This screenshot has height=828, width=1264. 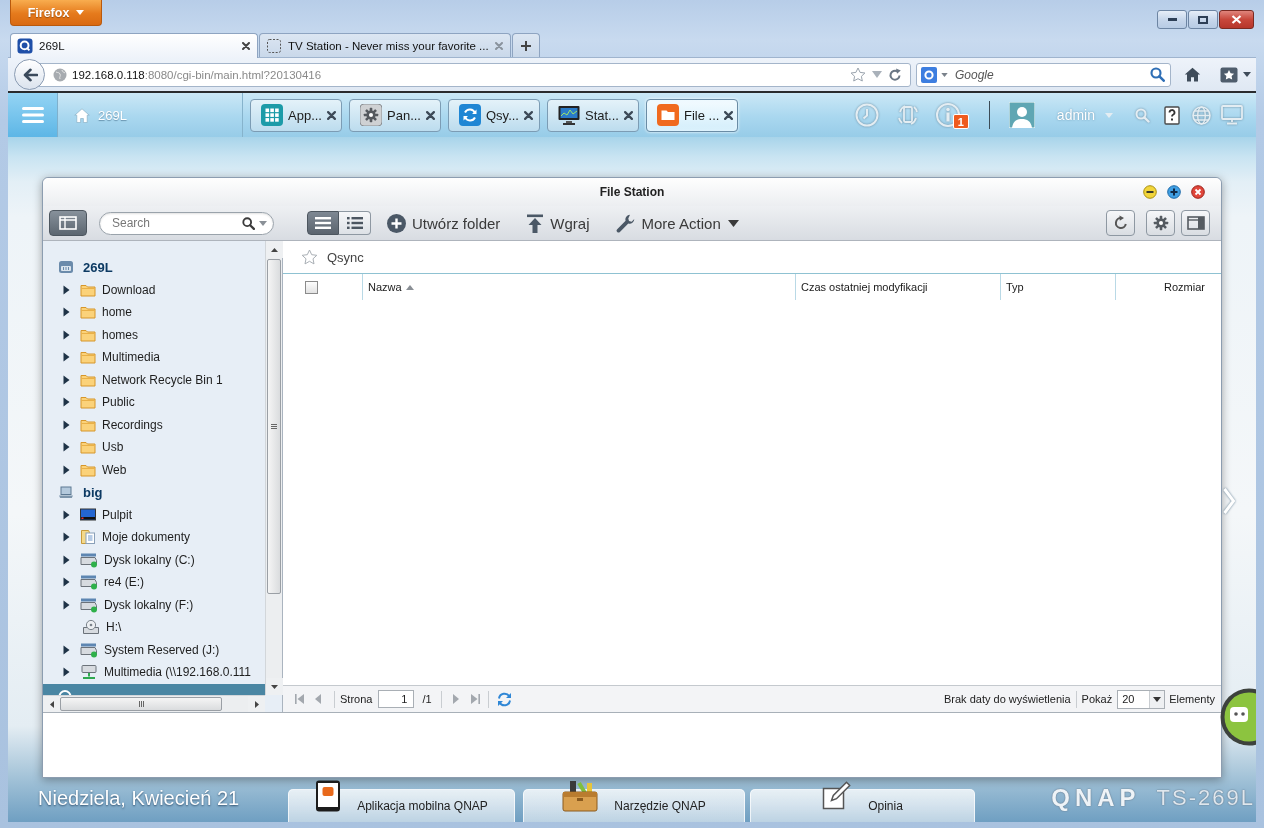 I want to click on horizontal-scrollbar, so click(x=154, y=703).